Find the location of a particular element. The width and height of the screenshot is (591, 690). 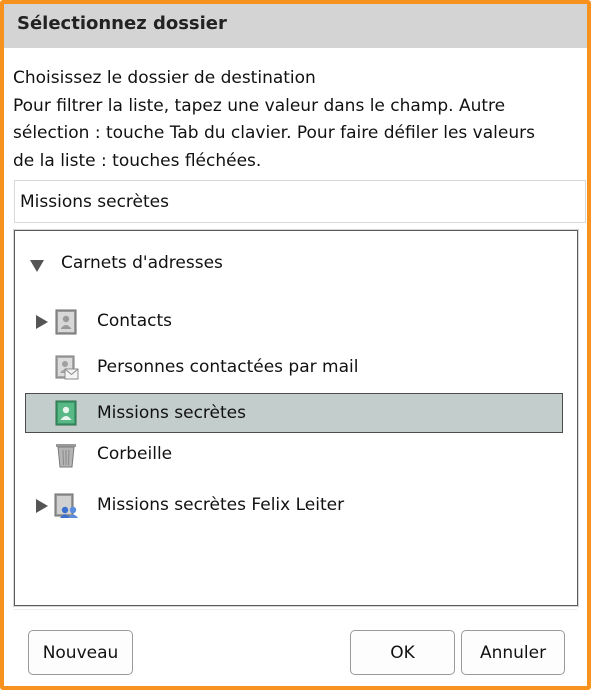

tree-item-trash: Corbeille is located at coordinates (294, 455).